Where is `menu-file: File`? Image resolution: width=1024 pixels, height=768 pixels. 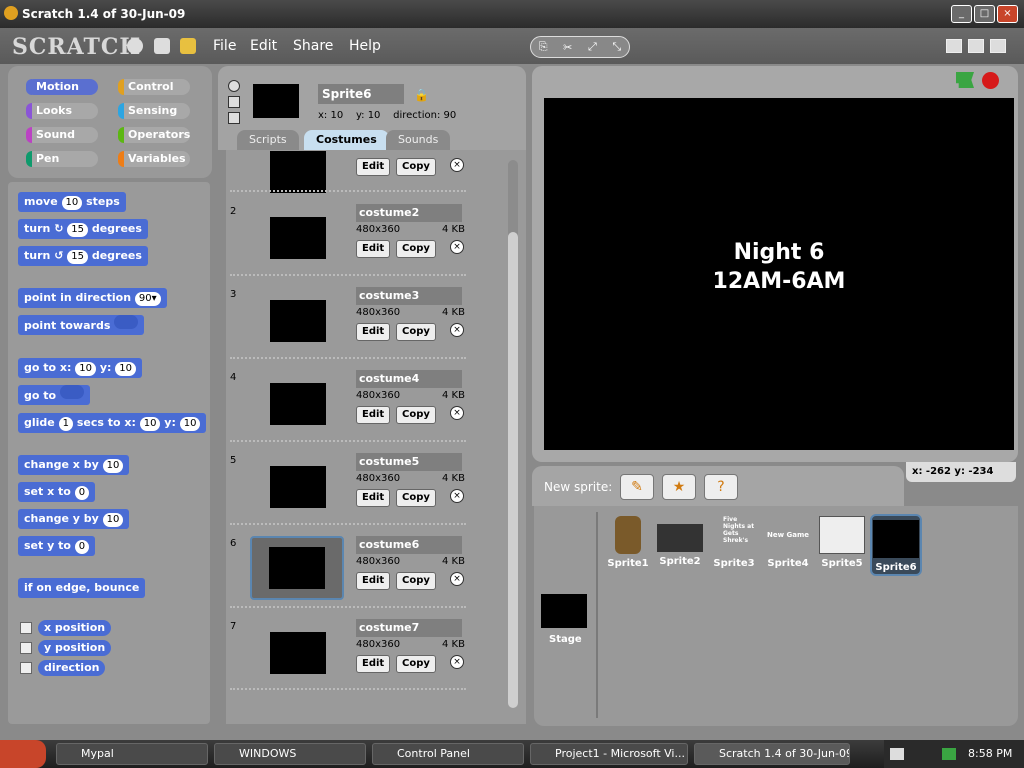 menu-file: File is located at coordinates (224, 46).